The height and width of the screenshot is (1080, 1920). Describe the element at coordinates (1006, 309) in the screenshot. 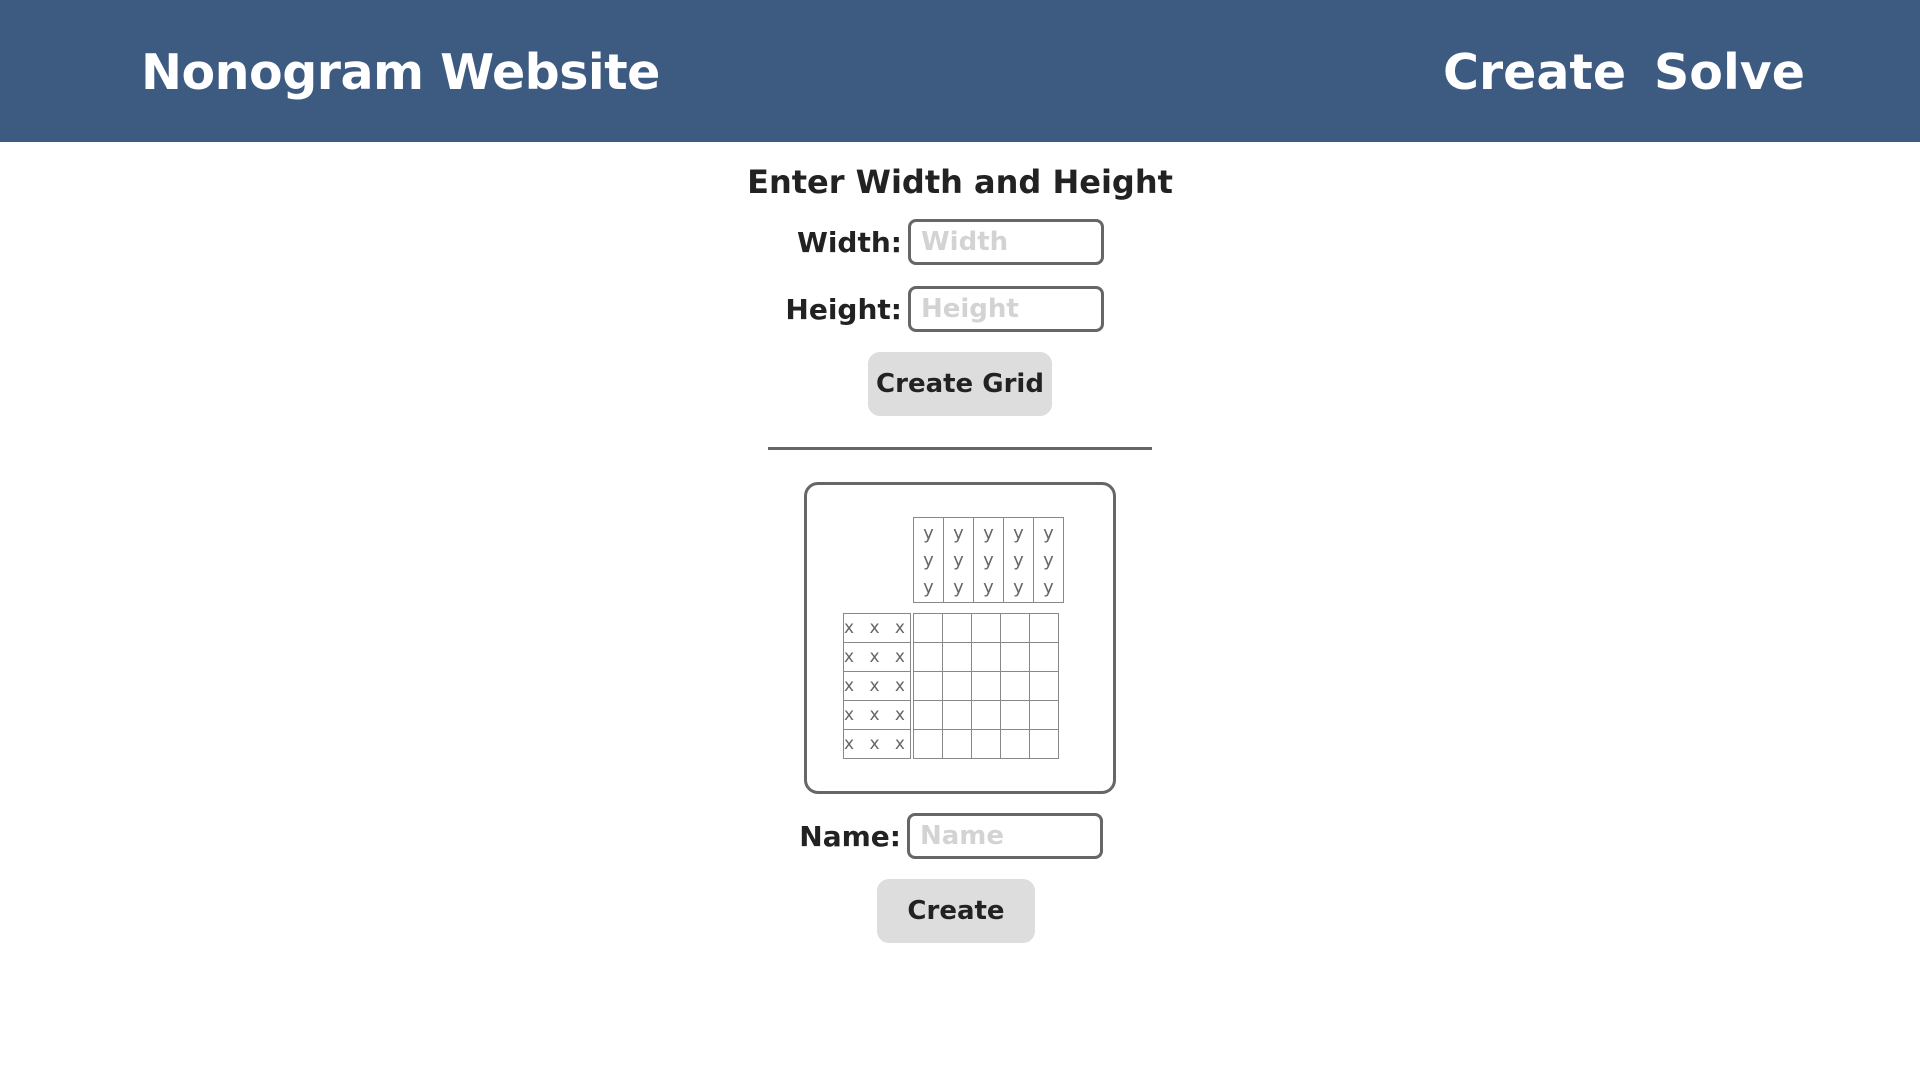

I see `height-input` at that location.